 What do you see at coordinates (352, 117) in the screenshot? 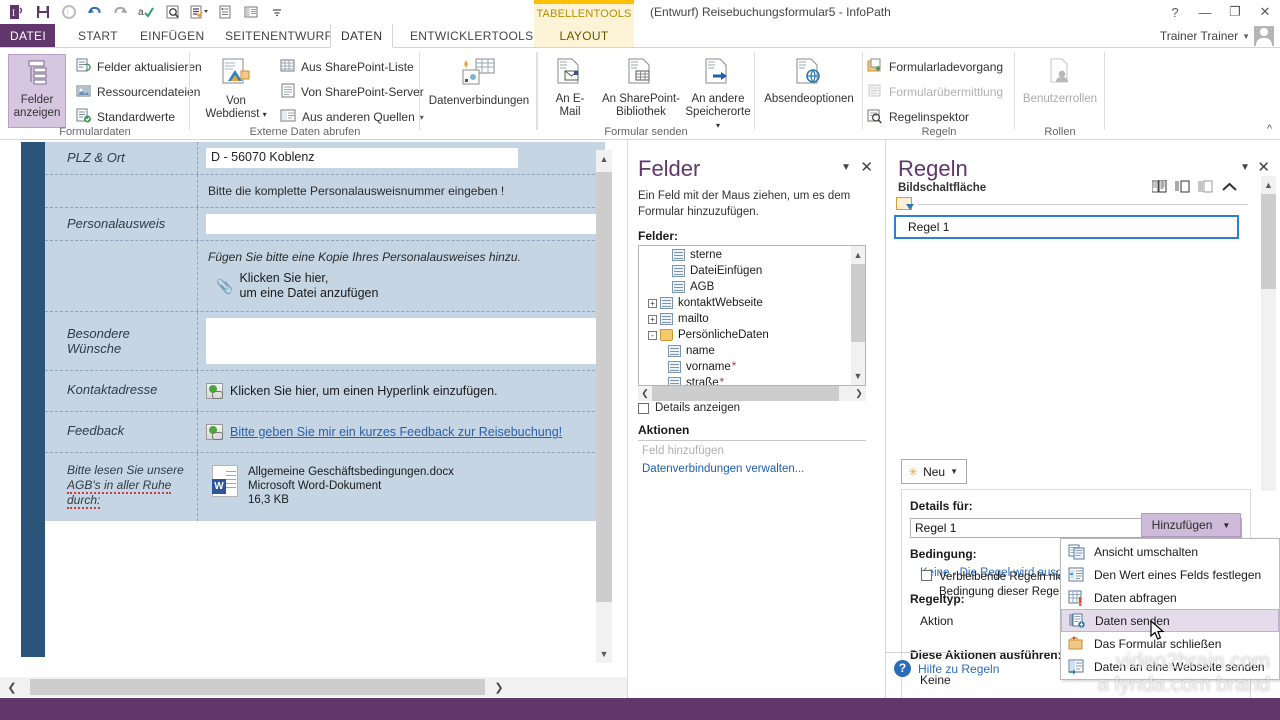
I see `aus-anderen-quellen-button: Aus anderen Quellen ▾` at bounding box center [352, 117].